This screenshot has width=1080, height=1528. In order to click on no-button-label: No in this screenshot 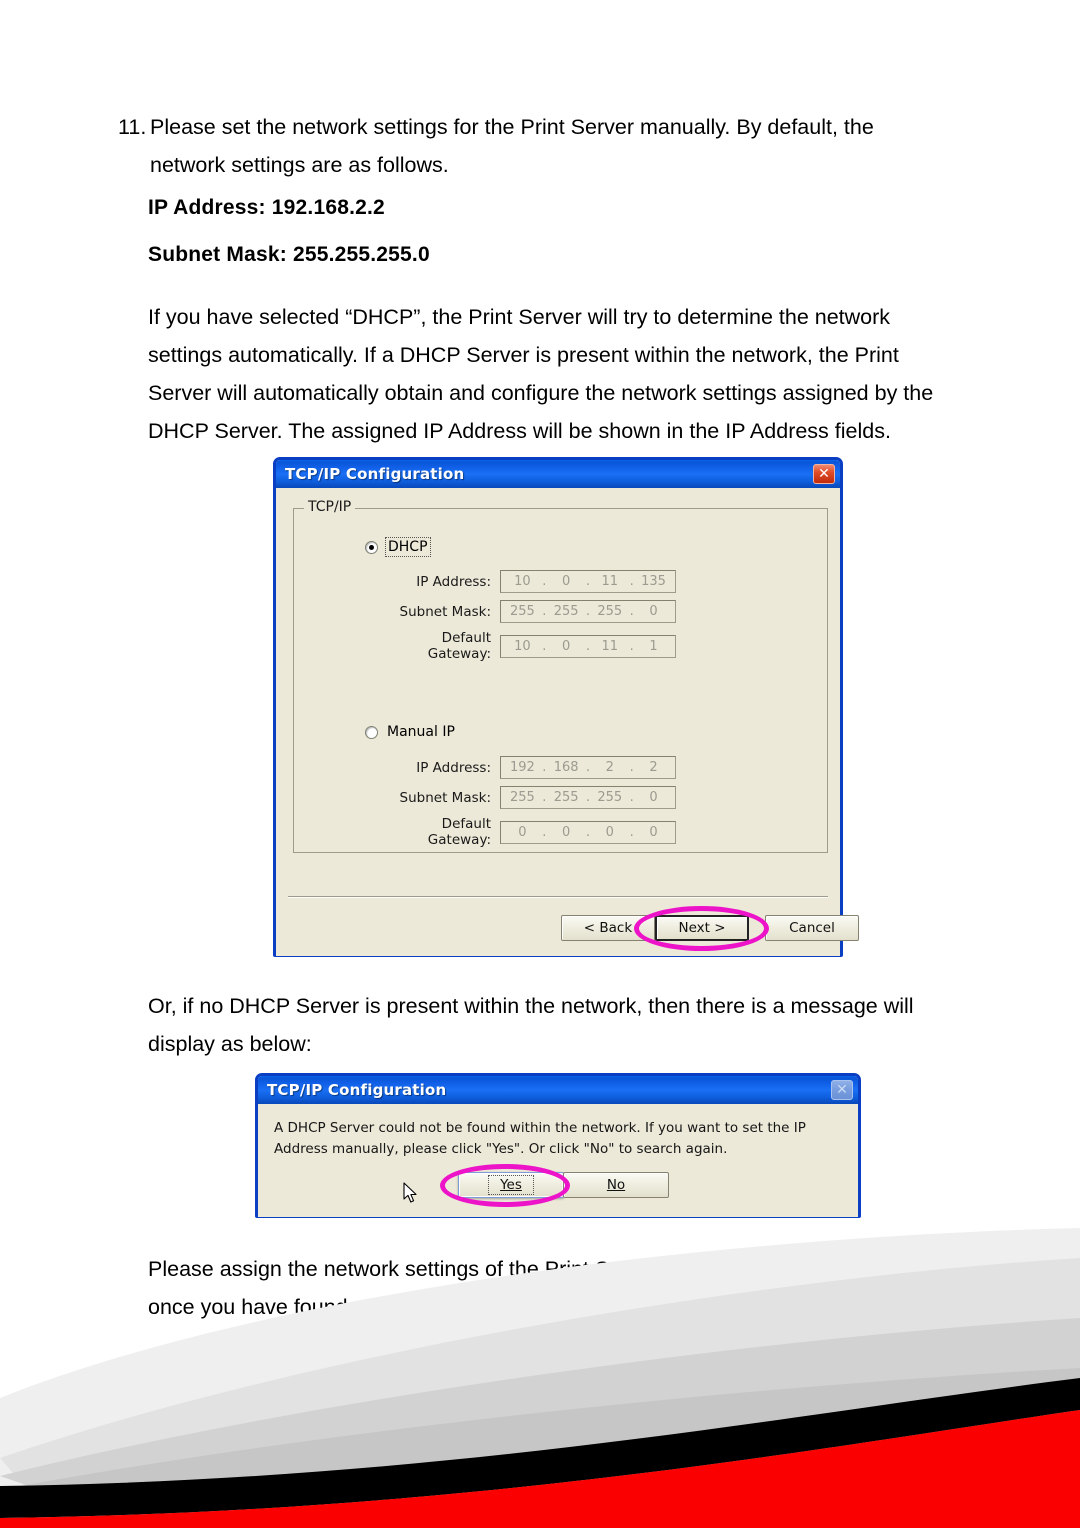, I will do `click(616, 1185)`.